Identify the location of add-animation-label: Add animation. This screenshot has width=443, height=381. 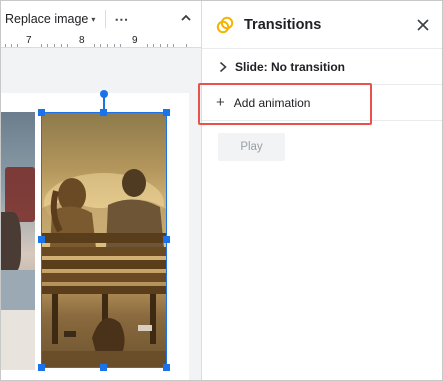
(272, 102).